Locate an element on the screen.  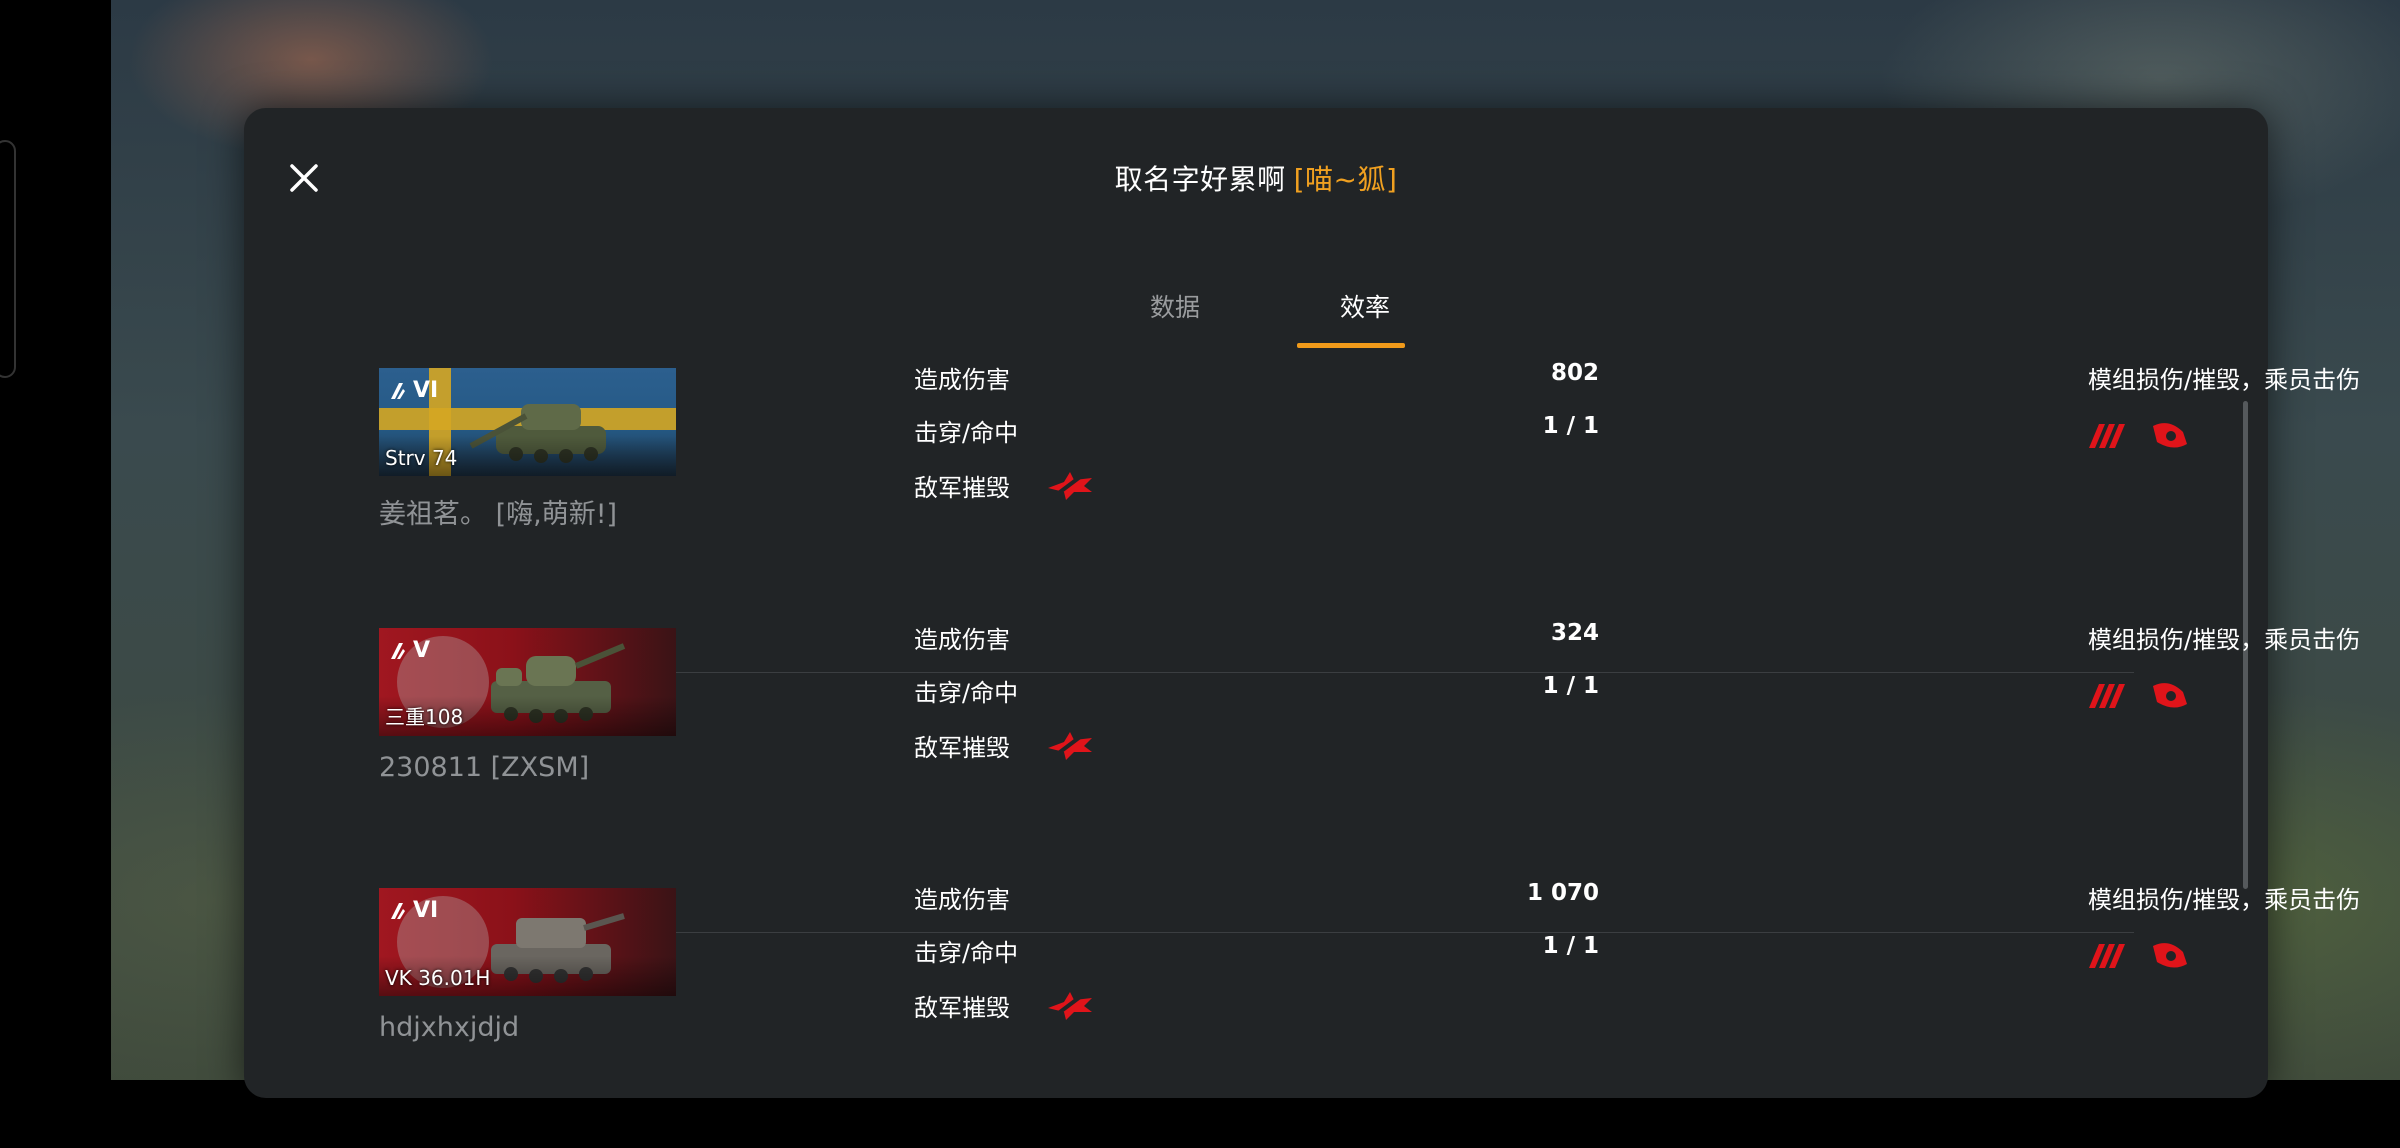
tank-banner: VI Strv 74 is located at coordinates (527, 422).